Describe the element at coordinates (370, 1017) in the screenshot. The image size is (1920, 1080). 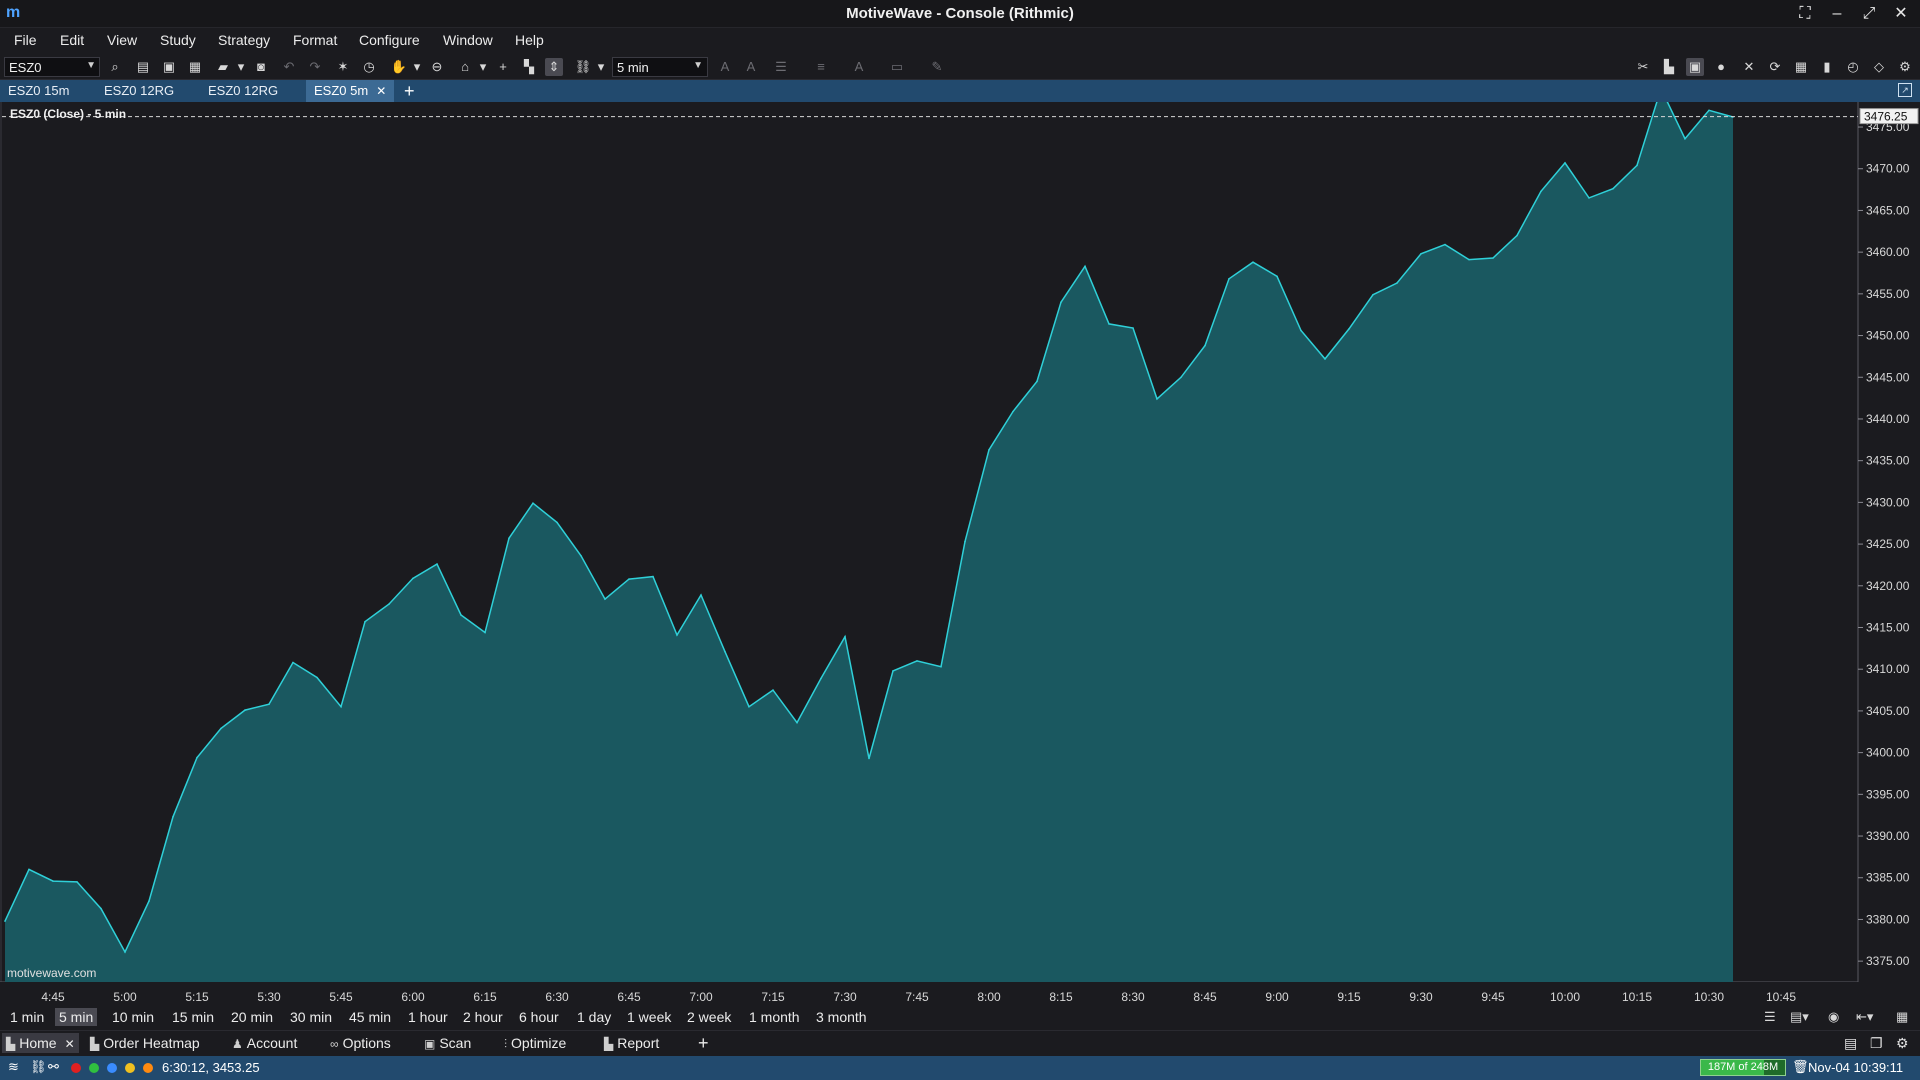
I see `period-45-min: 45 min` at that location.